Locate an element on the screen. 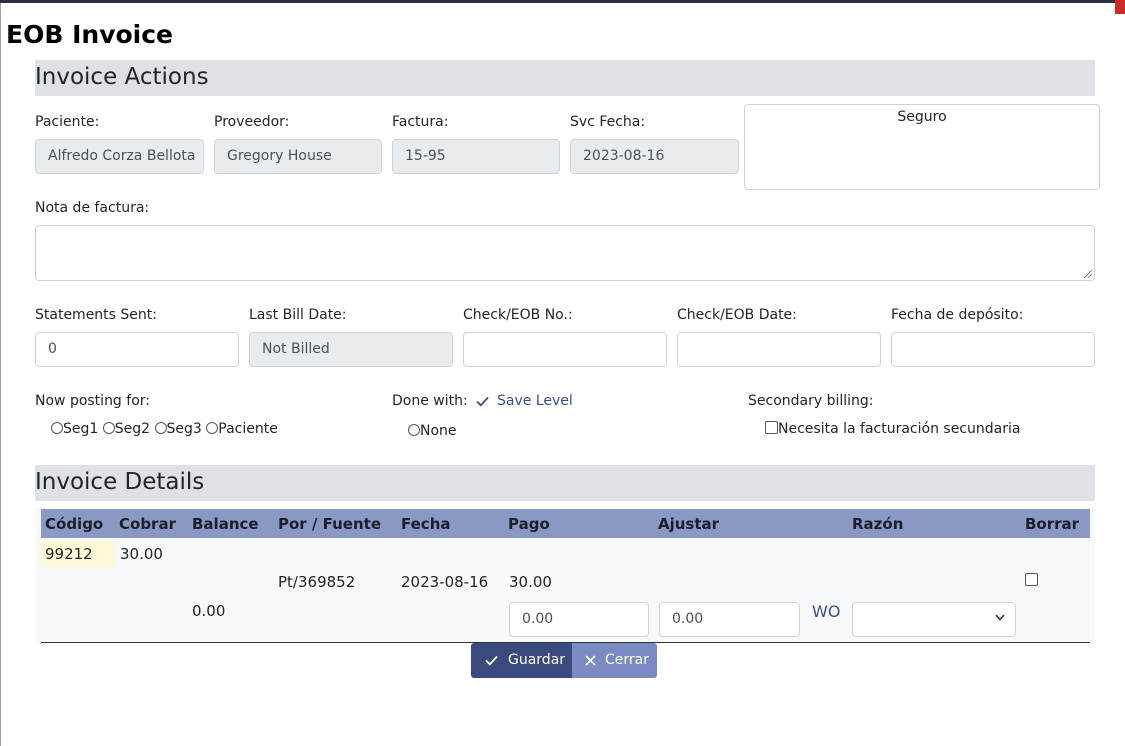 The image size is (1125, 746). paciente-label: Paciente: is located at coordinates (67, 122).